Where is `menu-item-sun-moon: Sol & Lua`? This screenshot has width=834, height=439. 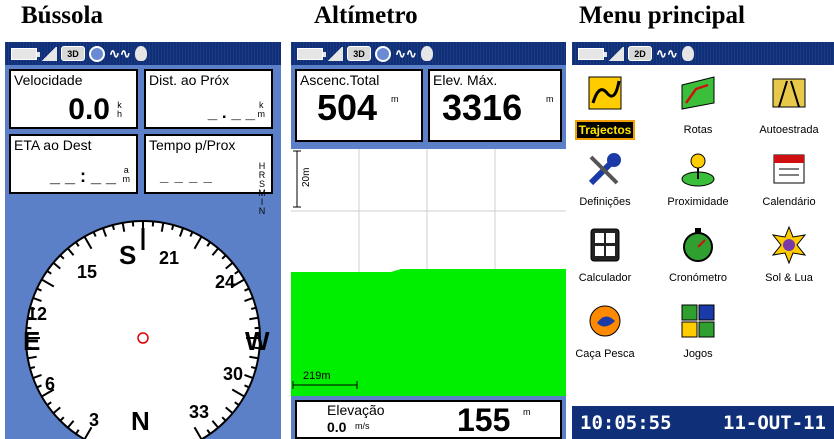
menu-item-sun-moon: Sol & Lua is located at coordinates (789, 254).